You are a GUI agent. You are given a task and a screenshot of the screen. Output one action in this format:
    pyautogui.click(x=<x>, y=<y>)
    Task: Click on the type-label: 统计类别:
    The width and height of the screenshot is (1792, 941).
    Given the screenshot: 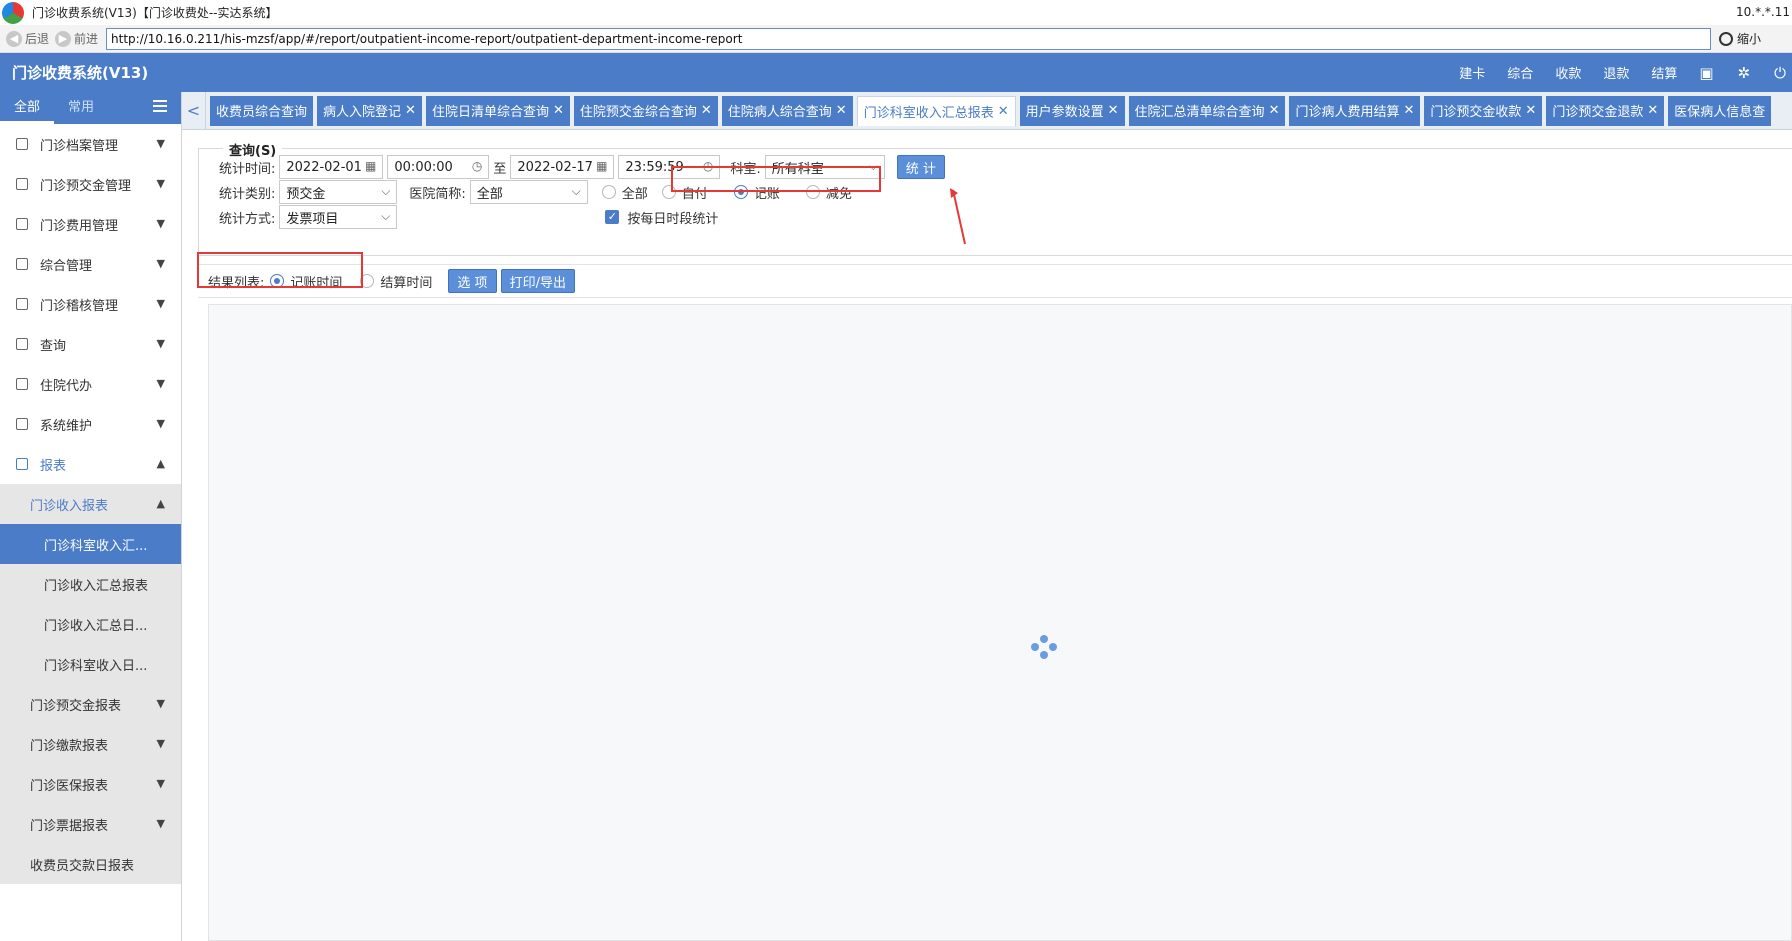 What is the action you would take?
    pyautogui.click(x=247, y=194)
    